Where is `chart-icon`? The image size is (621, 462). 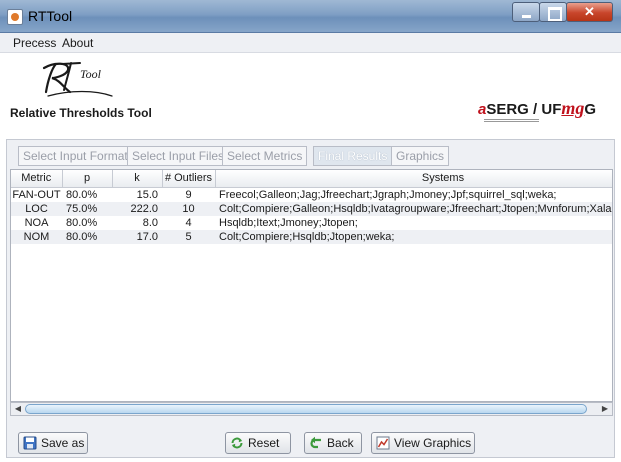 chart-icon is located at coordinates (383, 443).